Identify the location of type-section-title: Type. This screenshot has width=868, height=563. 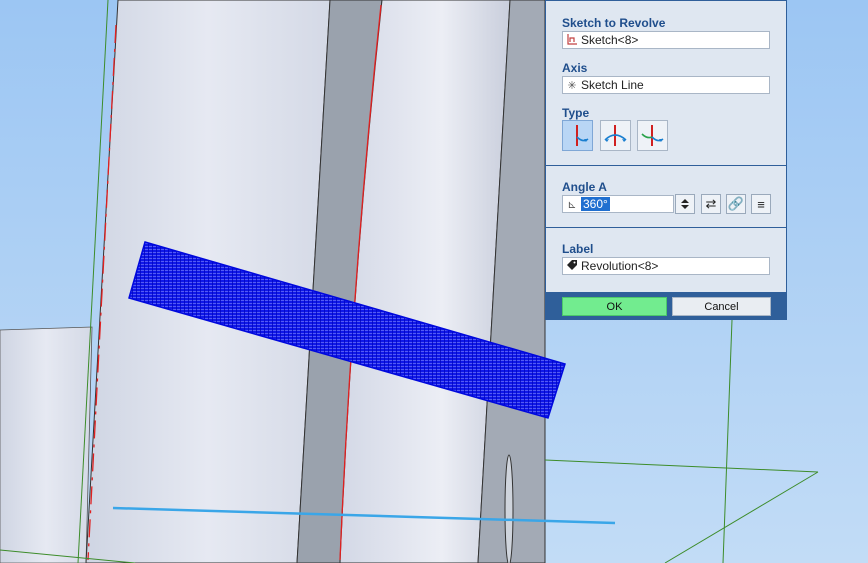
(576, 113).